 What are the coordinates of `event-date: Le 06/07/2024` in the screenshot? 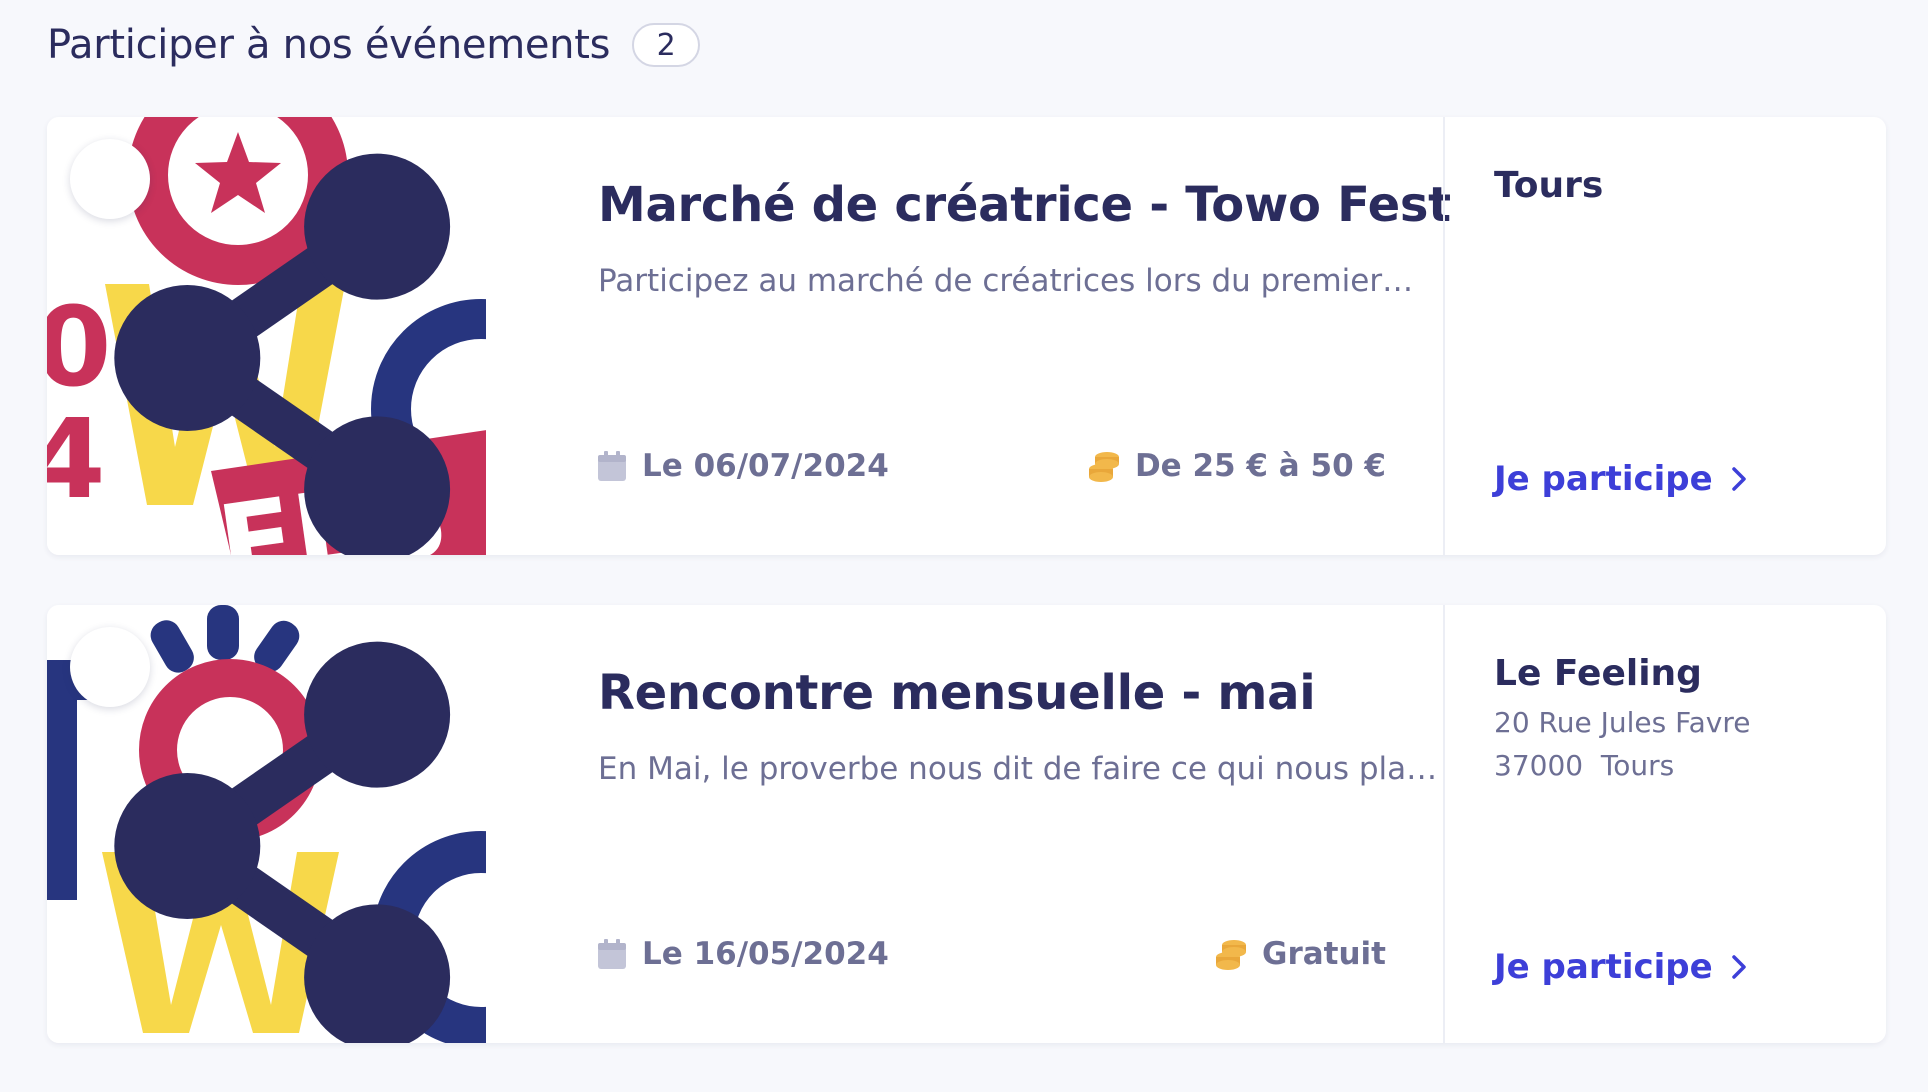 It's located at (743, 466).